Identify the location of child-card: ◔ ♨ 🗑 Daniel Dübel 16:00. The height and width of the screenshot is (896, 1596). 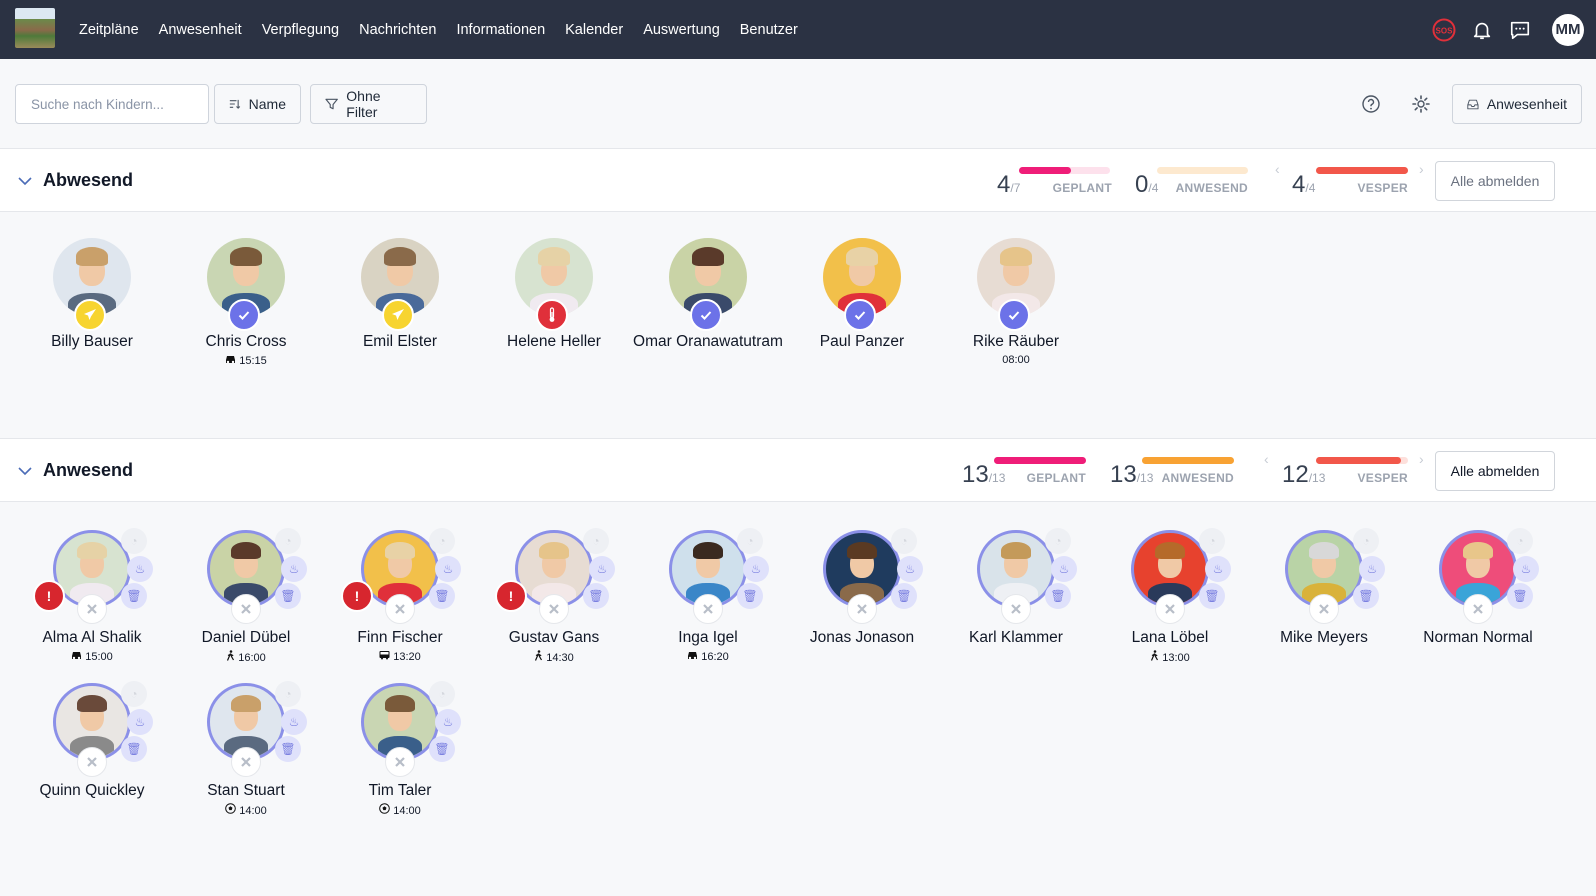
(246, 601).